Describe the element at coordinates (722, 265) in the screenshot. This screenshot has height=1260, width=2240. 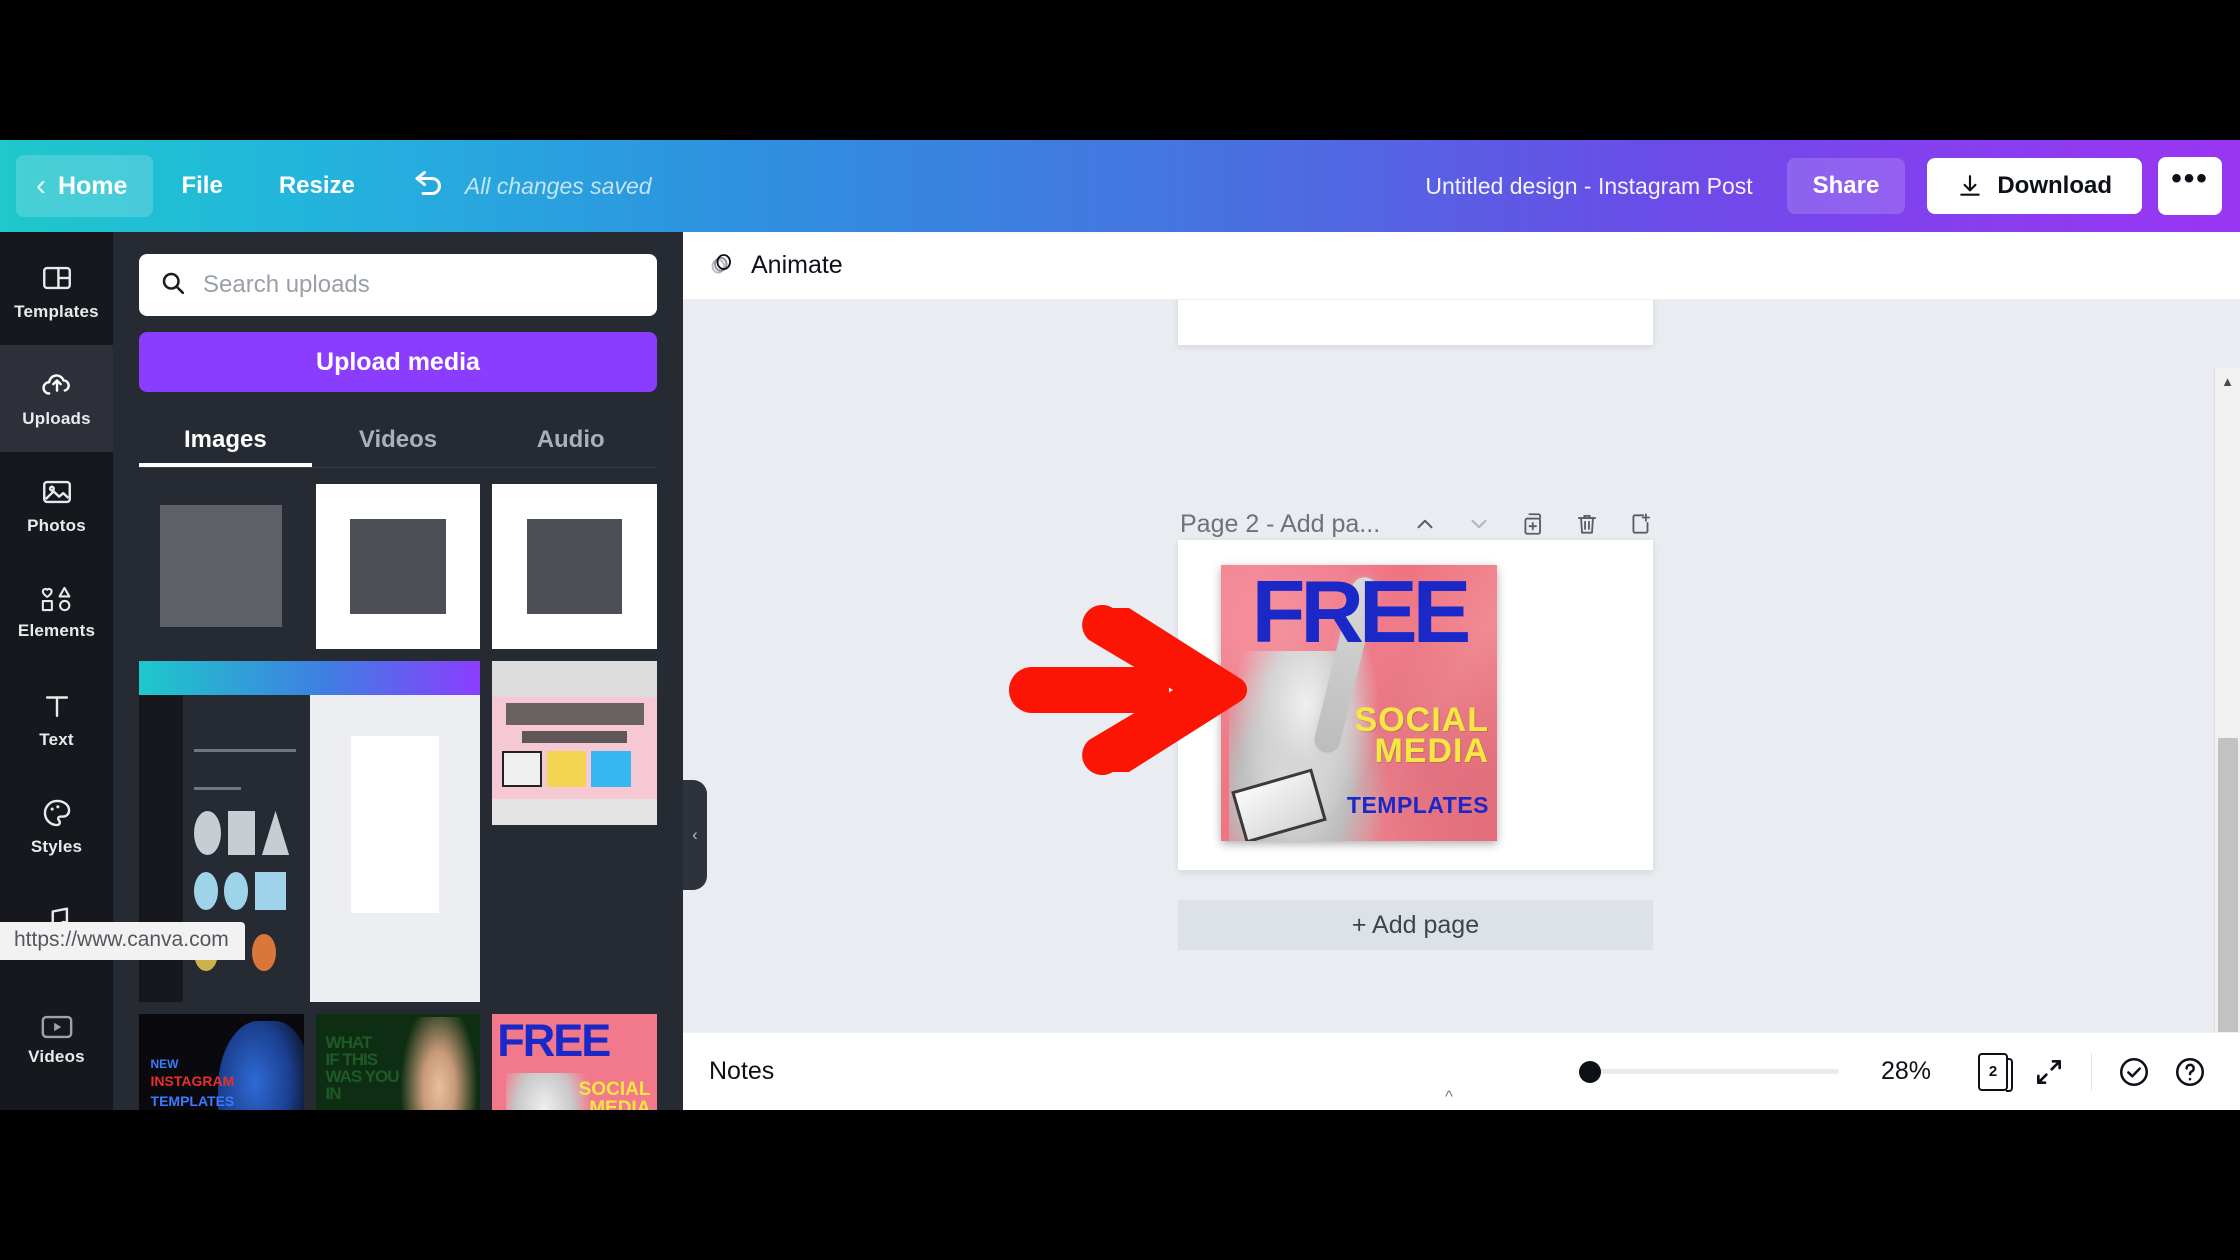
I see `animate-icon` at that location.